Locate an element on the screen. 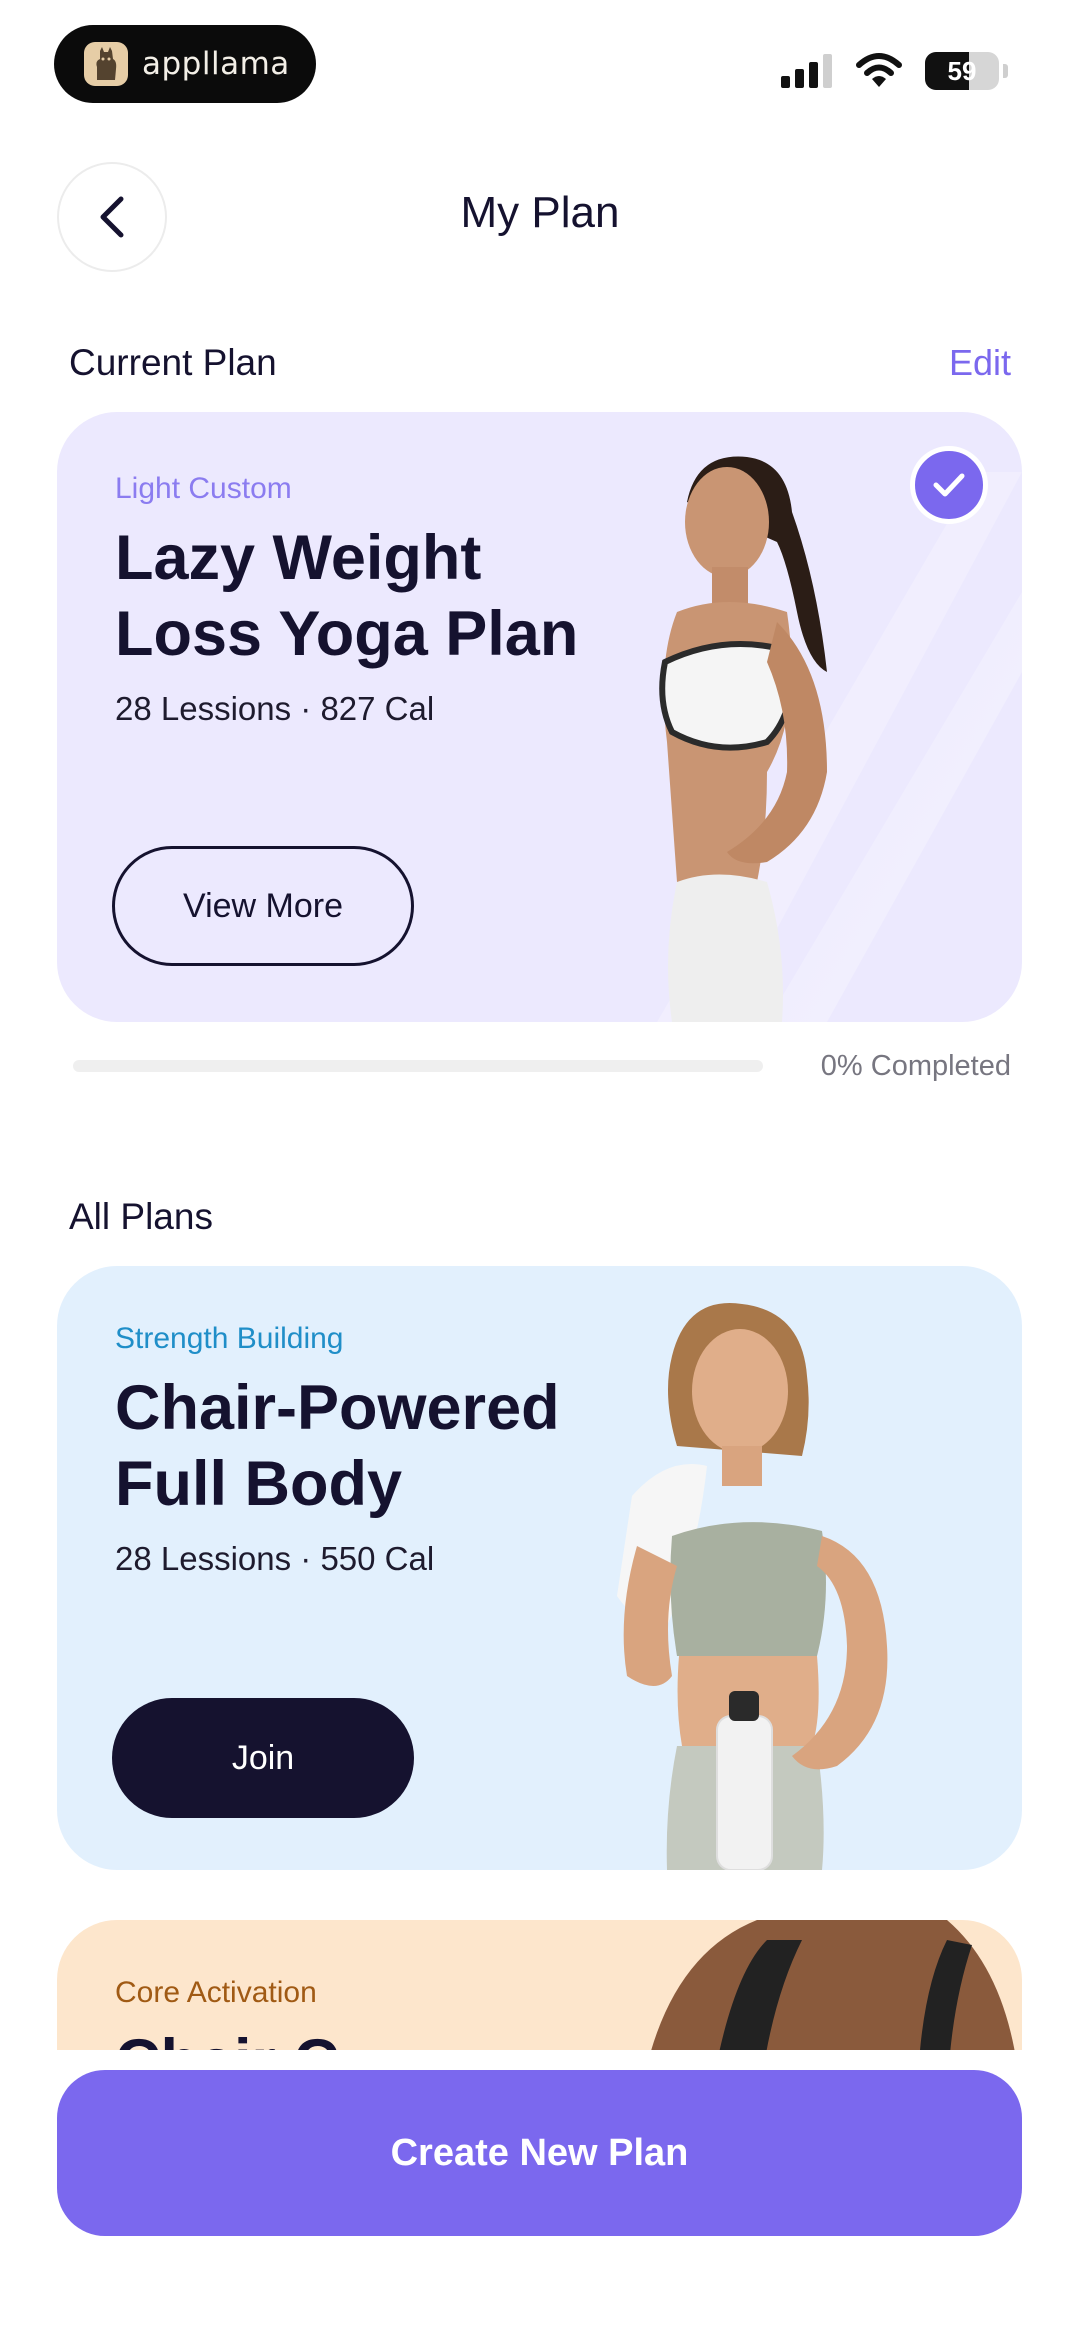  battery-tip is located at coordinates (1005, 71).